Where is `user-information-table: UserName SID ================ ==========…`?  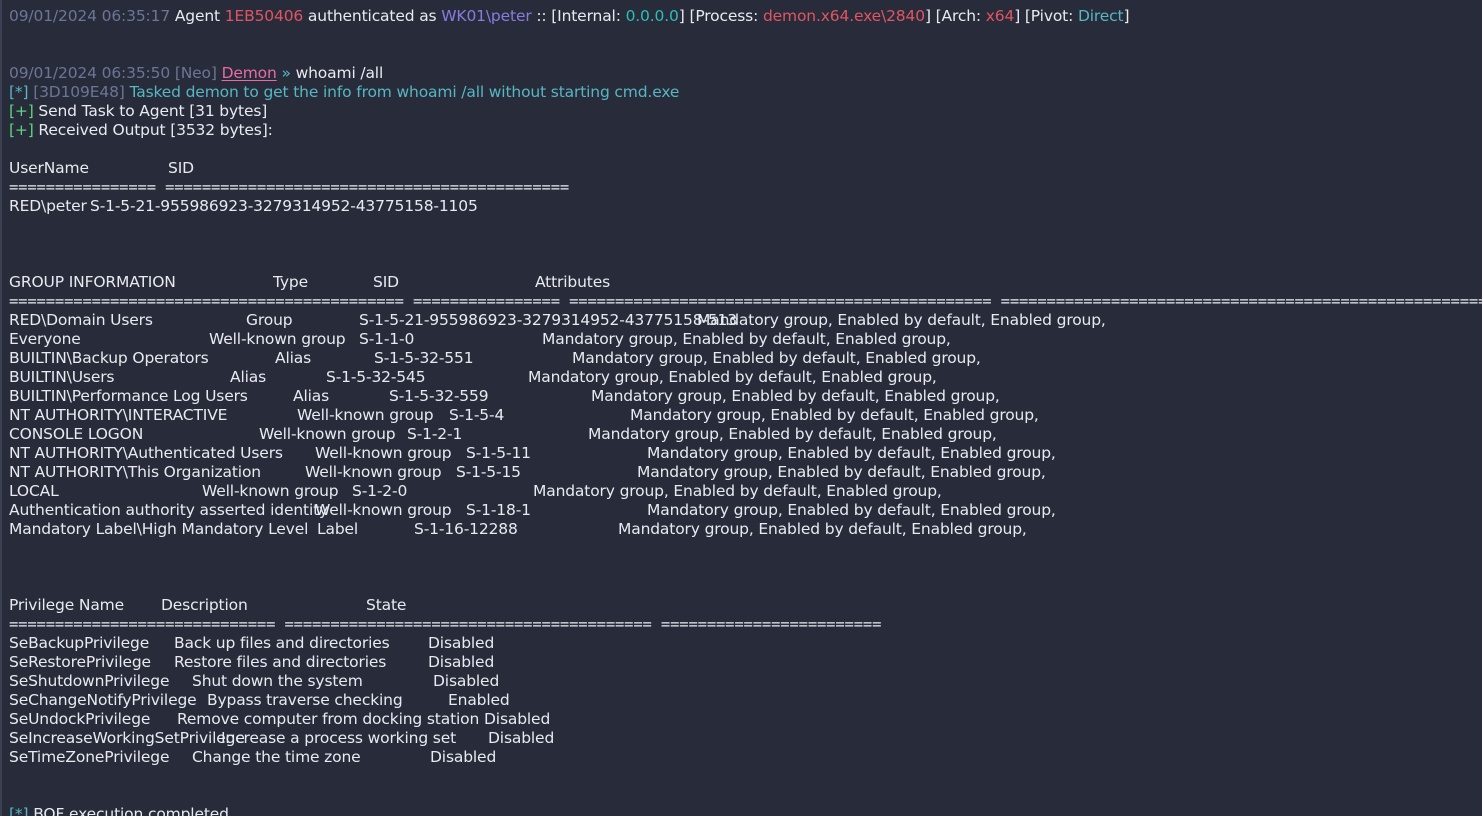 user-information-table: UserName SID ================ ==========… is located at coordinates (742, 187).